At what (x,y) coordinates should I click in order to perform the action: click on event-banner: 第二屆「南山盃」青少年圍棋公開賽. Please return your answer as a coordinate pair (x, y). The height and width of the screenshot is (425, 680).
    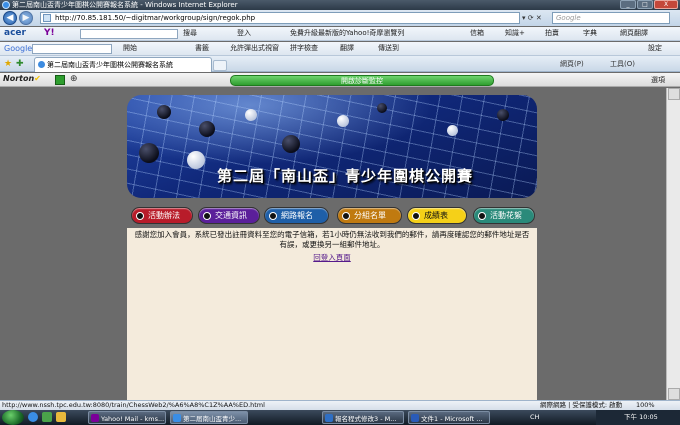
    Looking at the image, I should click on (332, 146).